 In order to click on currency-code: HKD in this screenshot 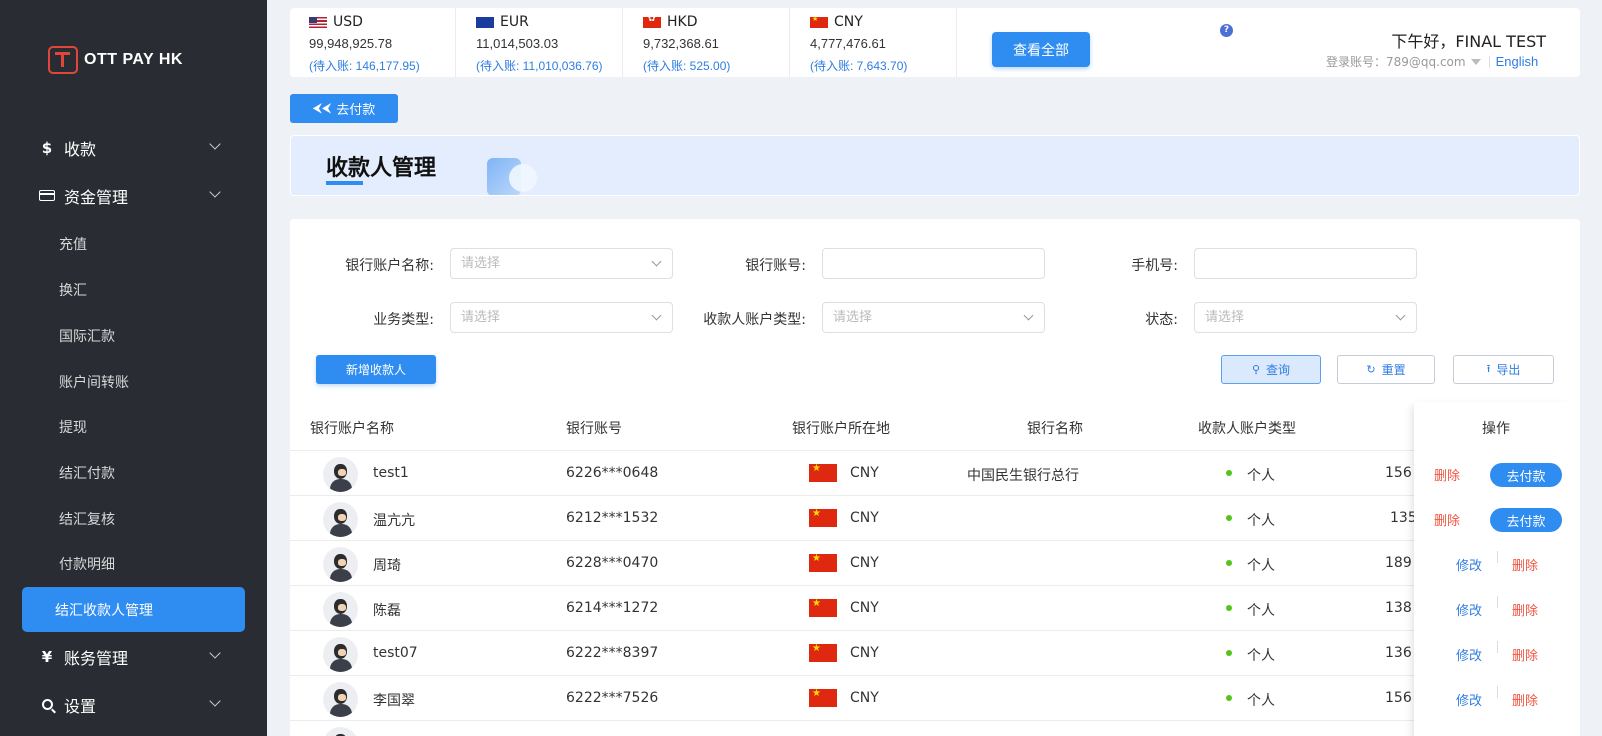, I will do `click(682, 22)`.